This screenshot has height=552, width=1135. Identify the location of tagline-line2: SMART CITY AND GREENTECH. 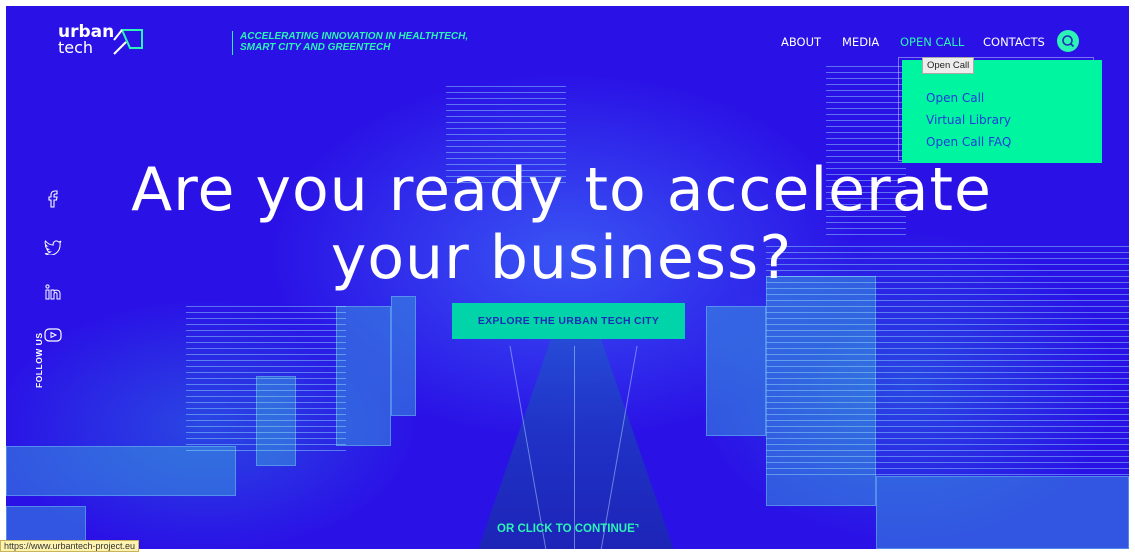
(315, 47).